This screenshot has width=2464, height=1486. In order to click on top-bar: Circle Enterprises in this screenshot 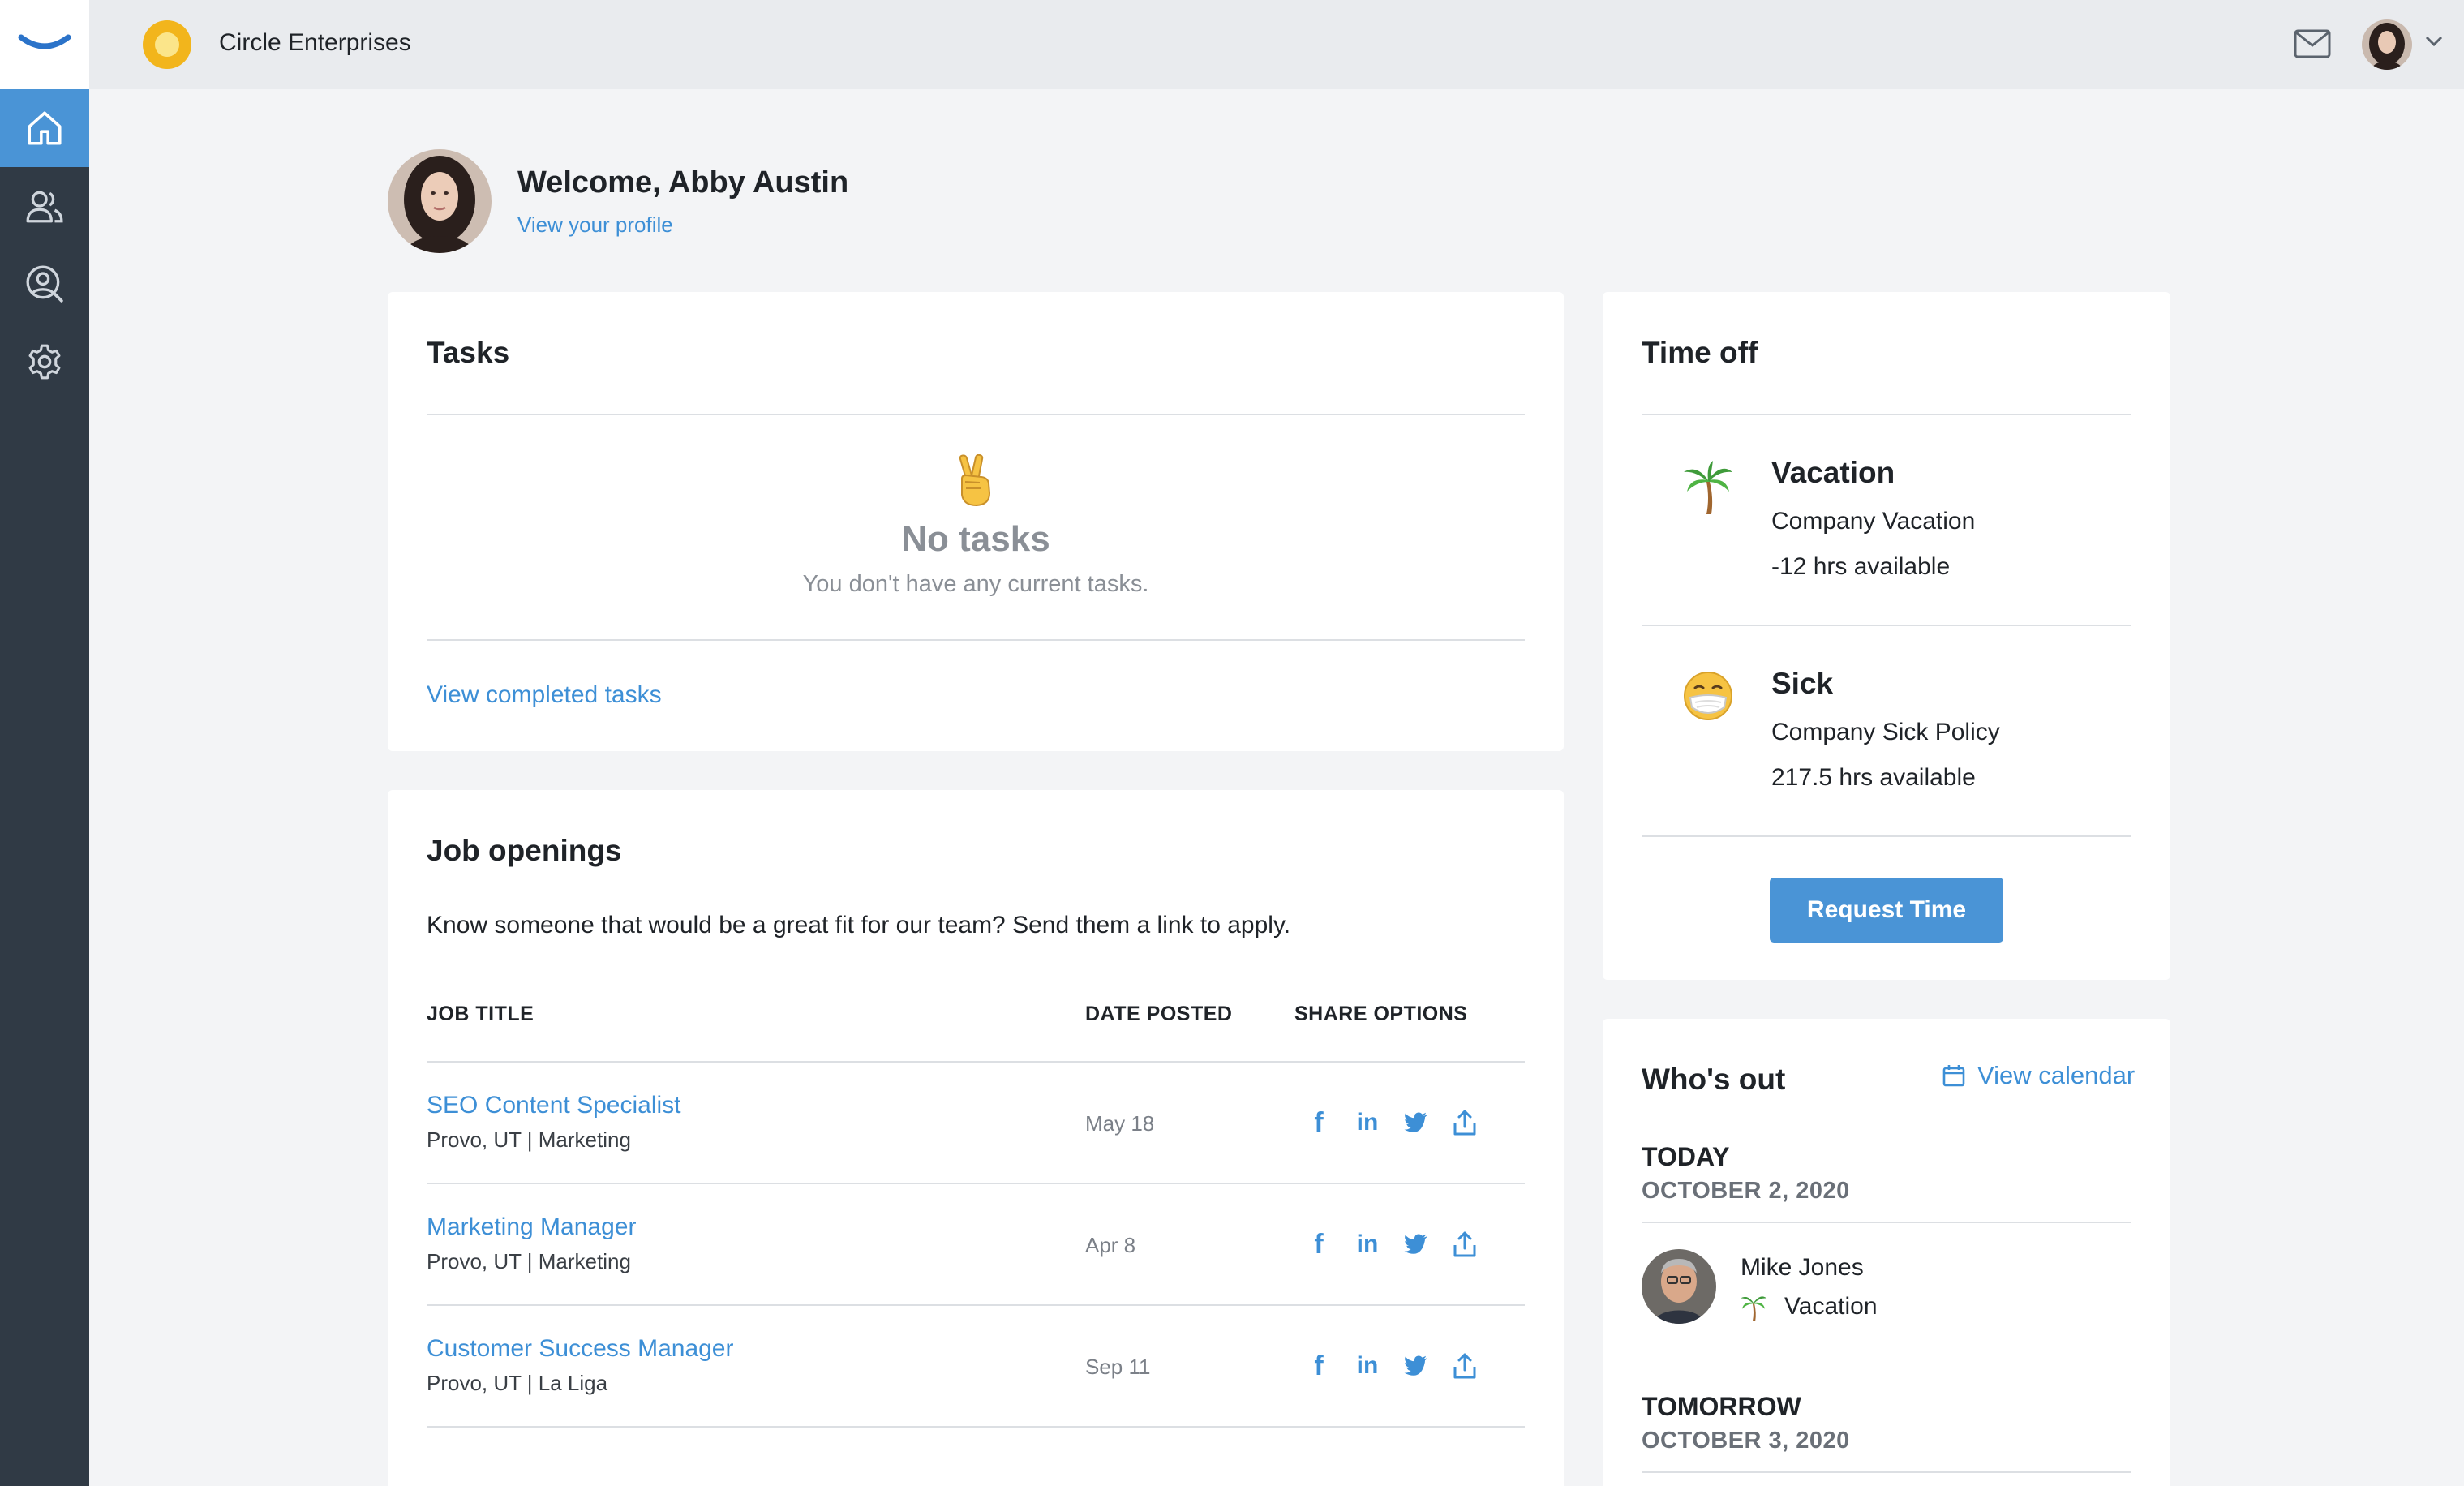, I will do `click(1276, 44)`.